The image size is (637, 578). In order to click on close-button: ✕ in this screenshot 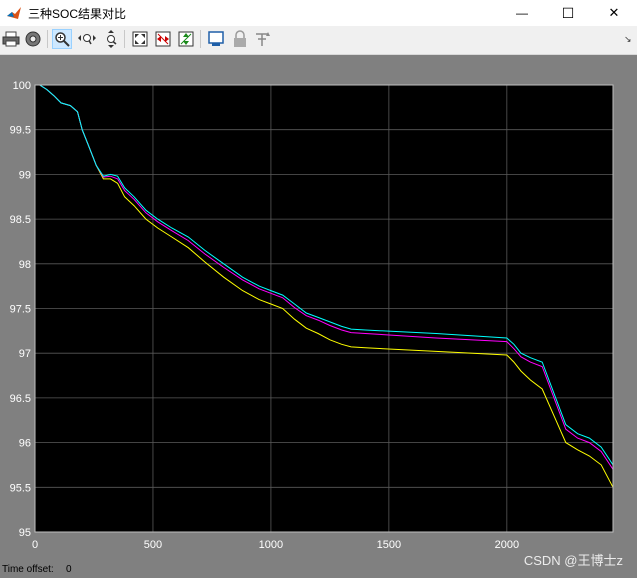, I will do `click(614, 13)`.